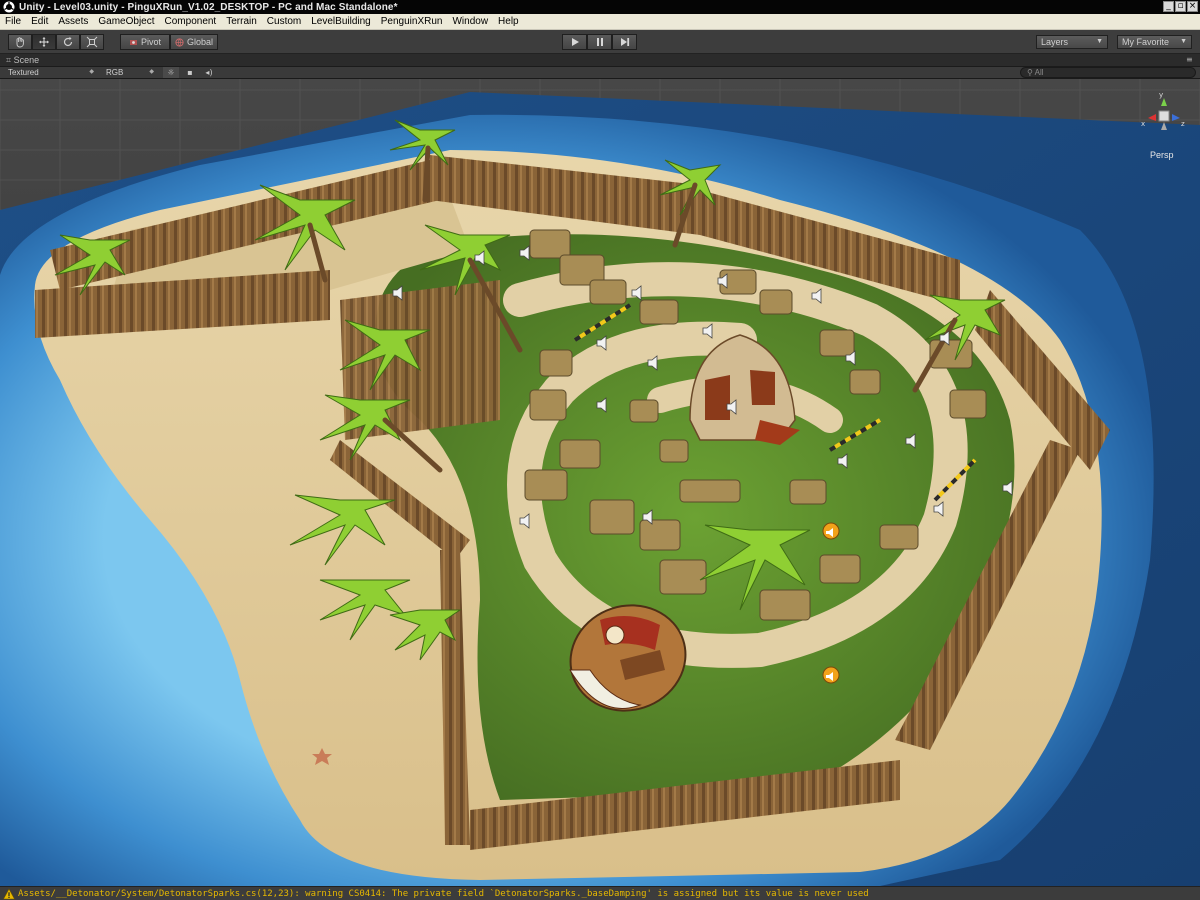  What do you see at coordinates (1072, 42) in the screenshot?
I see `layers-dropdown: Layers ▼` at bounding box center [1072, 42].